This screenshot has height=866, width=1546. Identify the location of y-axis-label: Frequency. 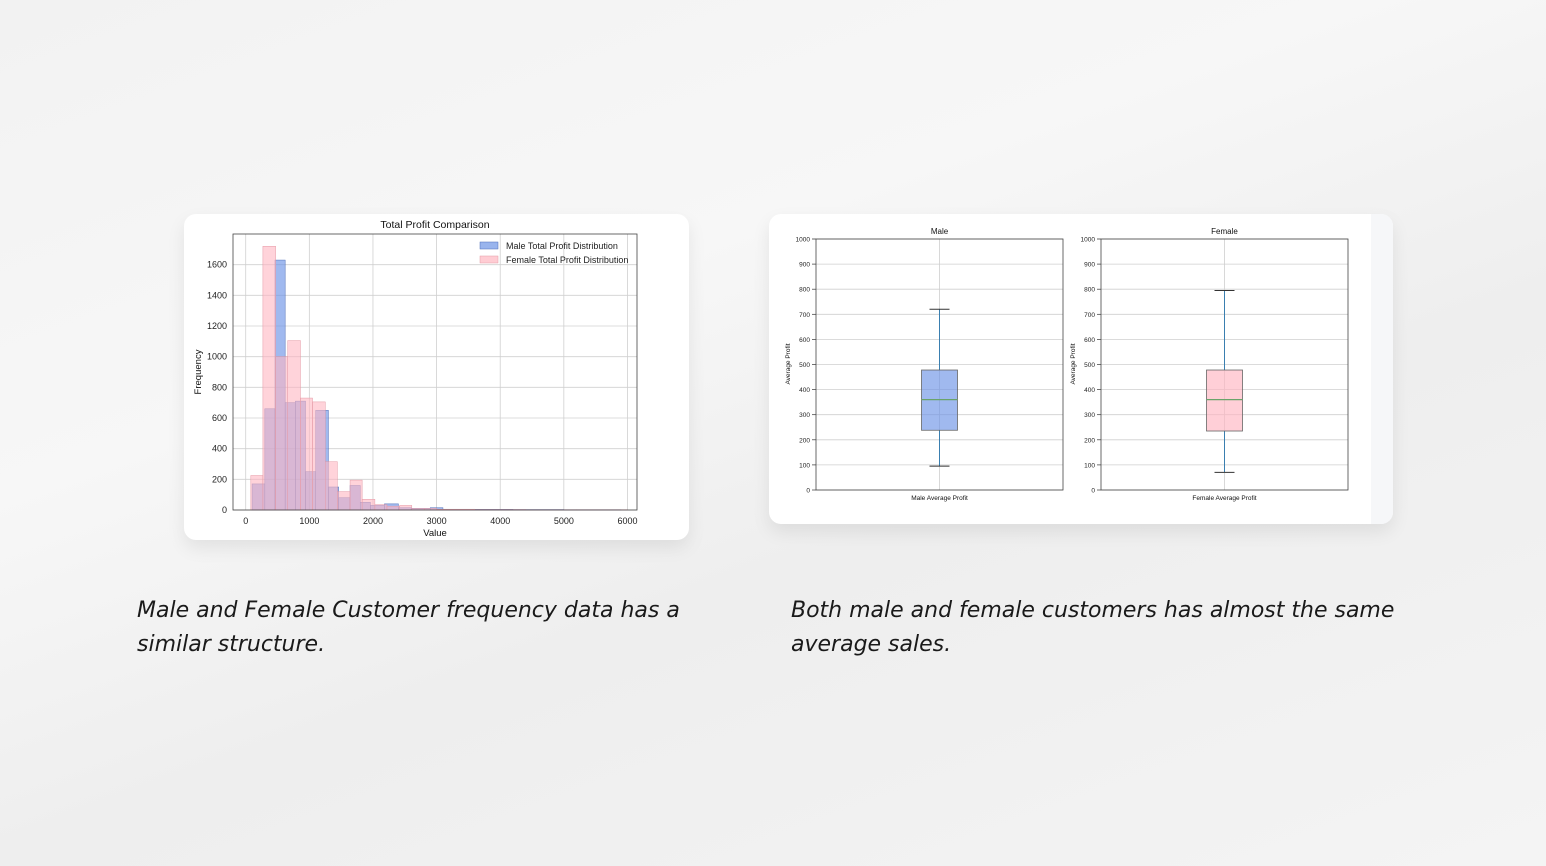
(198, 371).